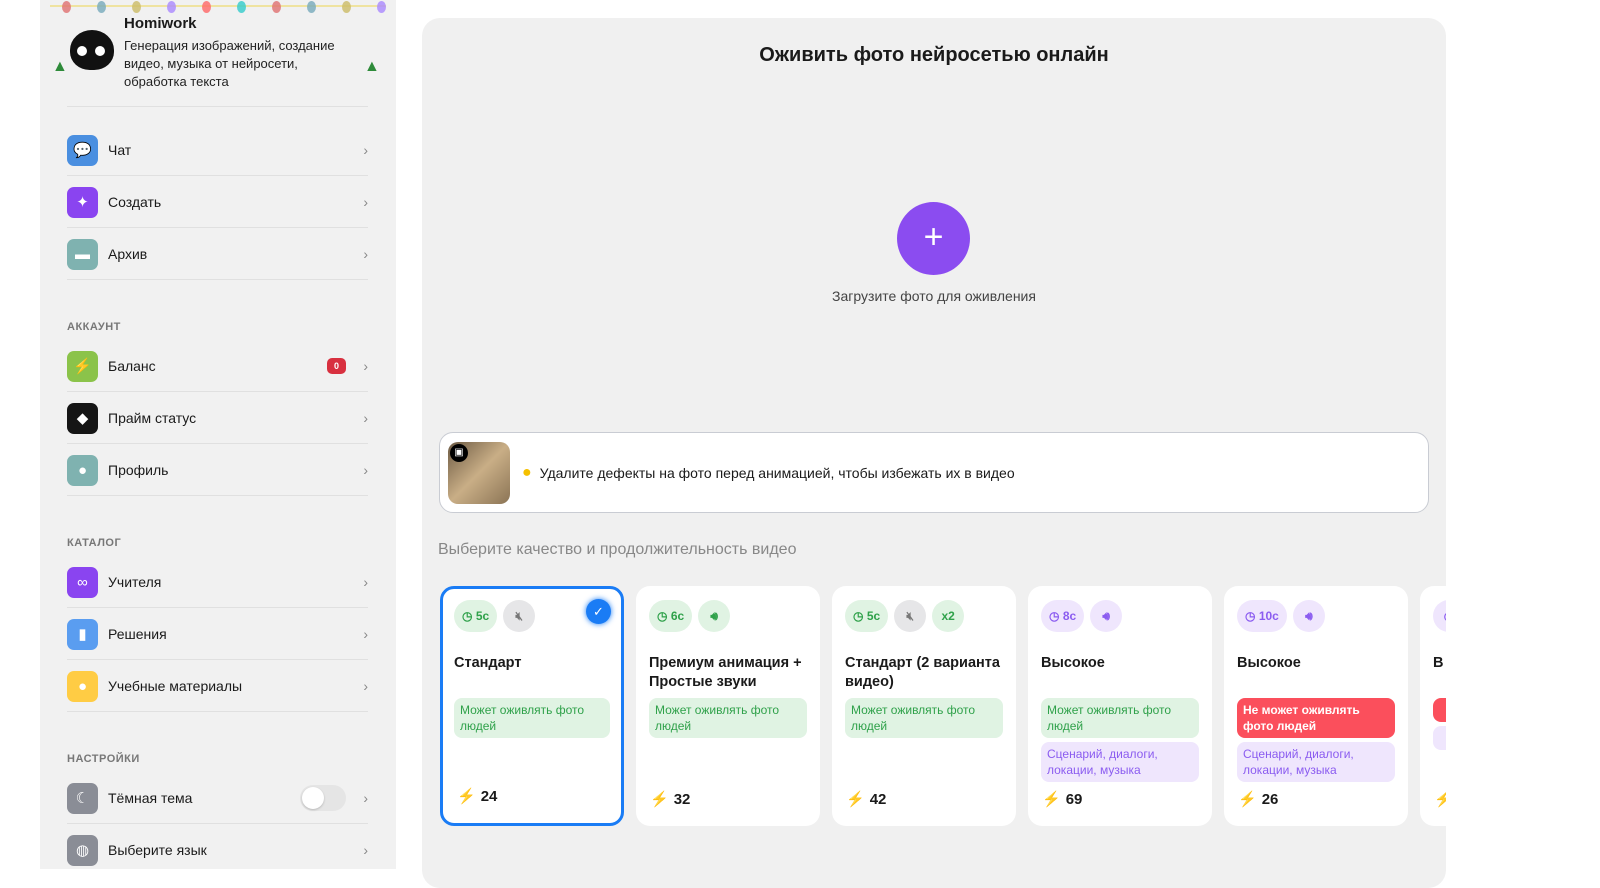 This screenshot has width=1600, height=888. I want to click on sidebar-item: ● Учебные материалы ›, so click(217, 686).